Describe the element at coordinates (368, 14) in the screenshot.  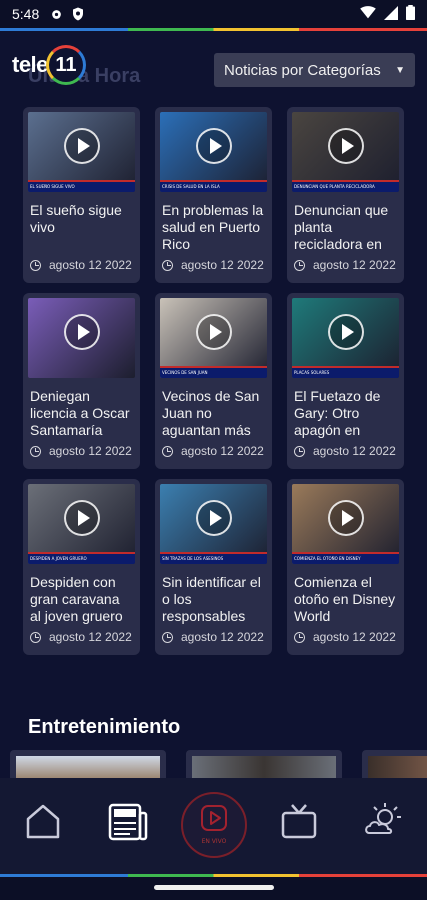
I see `wifi-icon` at that location.